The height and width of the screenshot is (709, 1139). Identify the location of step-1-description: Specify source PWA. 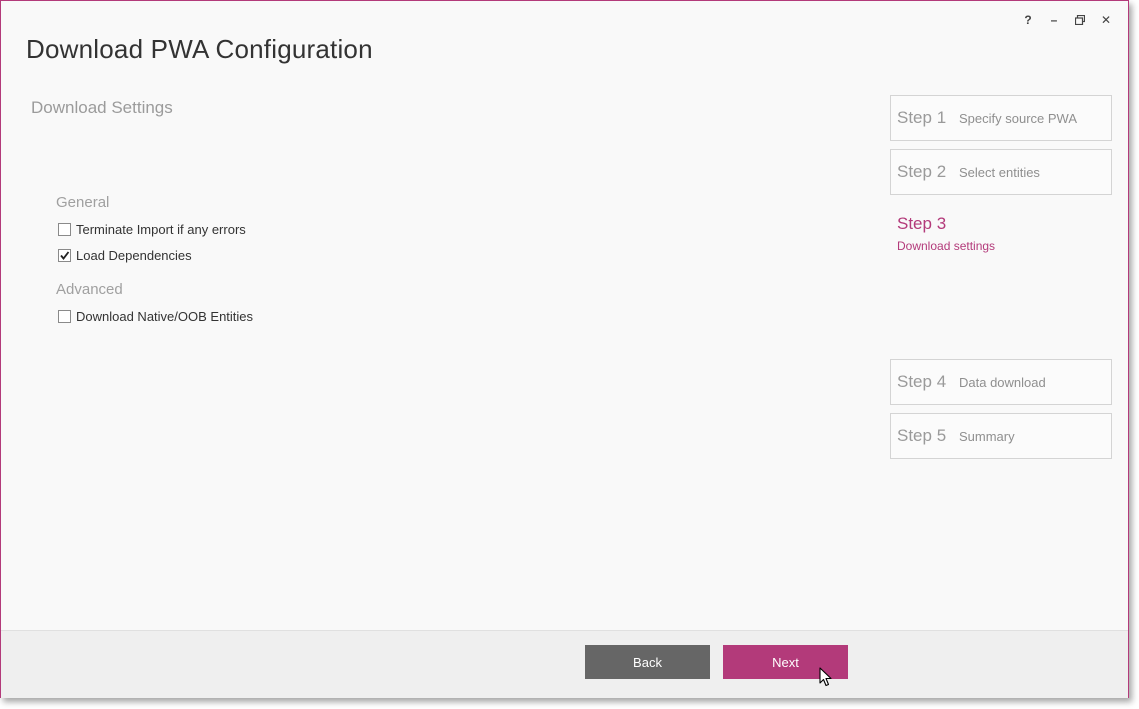
(1018, 118).